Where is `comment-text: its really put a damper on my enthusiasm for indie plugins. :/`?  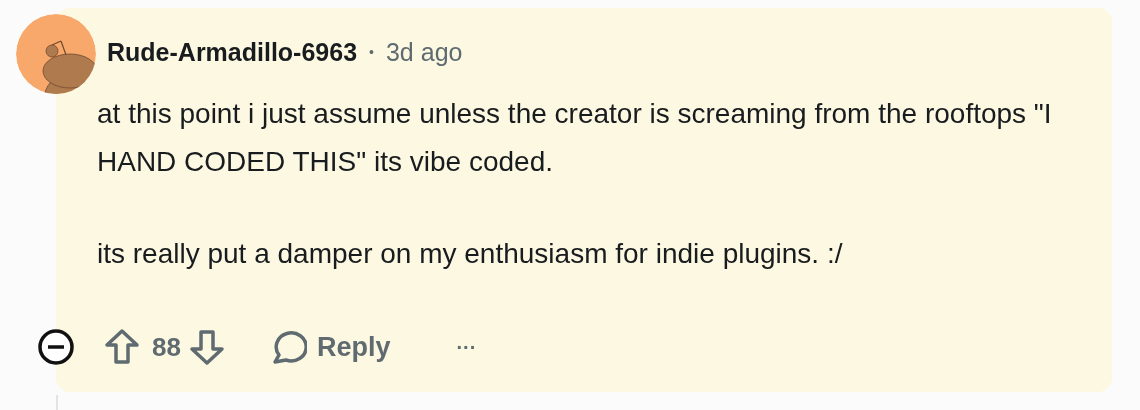 comment-text: its really put a damper on my enthusiasm for indie plugins. :/ is located at coordinates (470, 254).